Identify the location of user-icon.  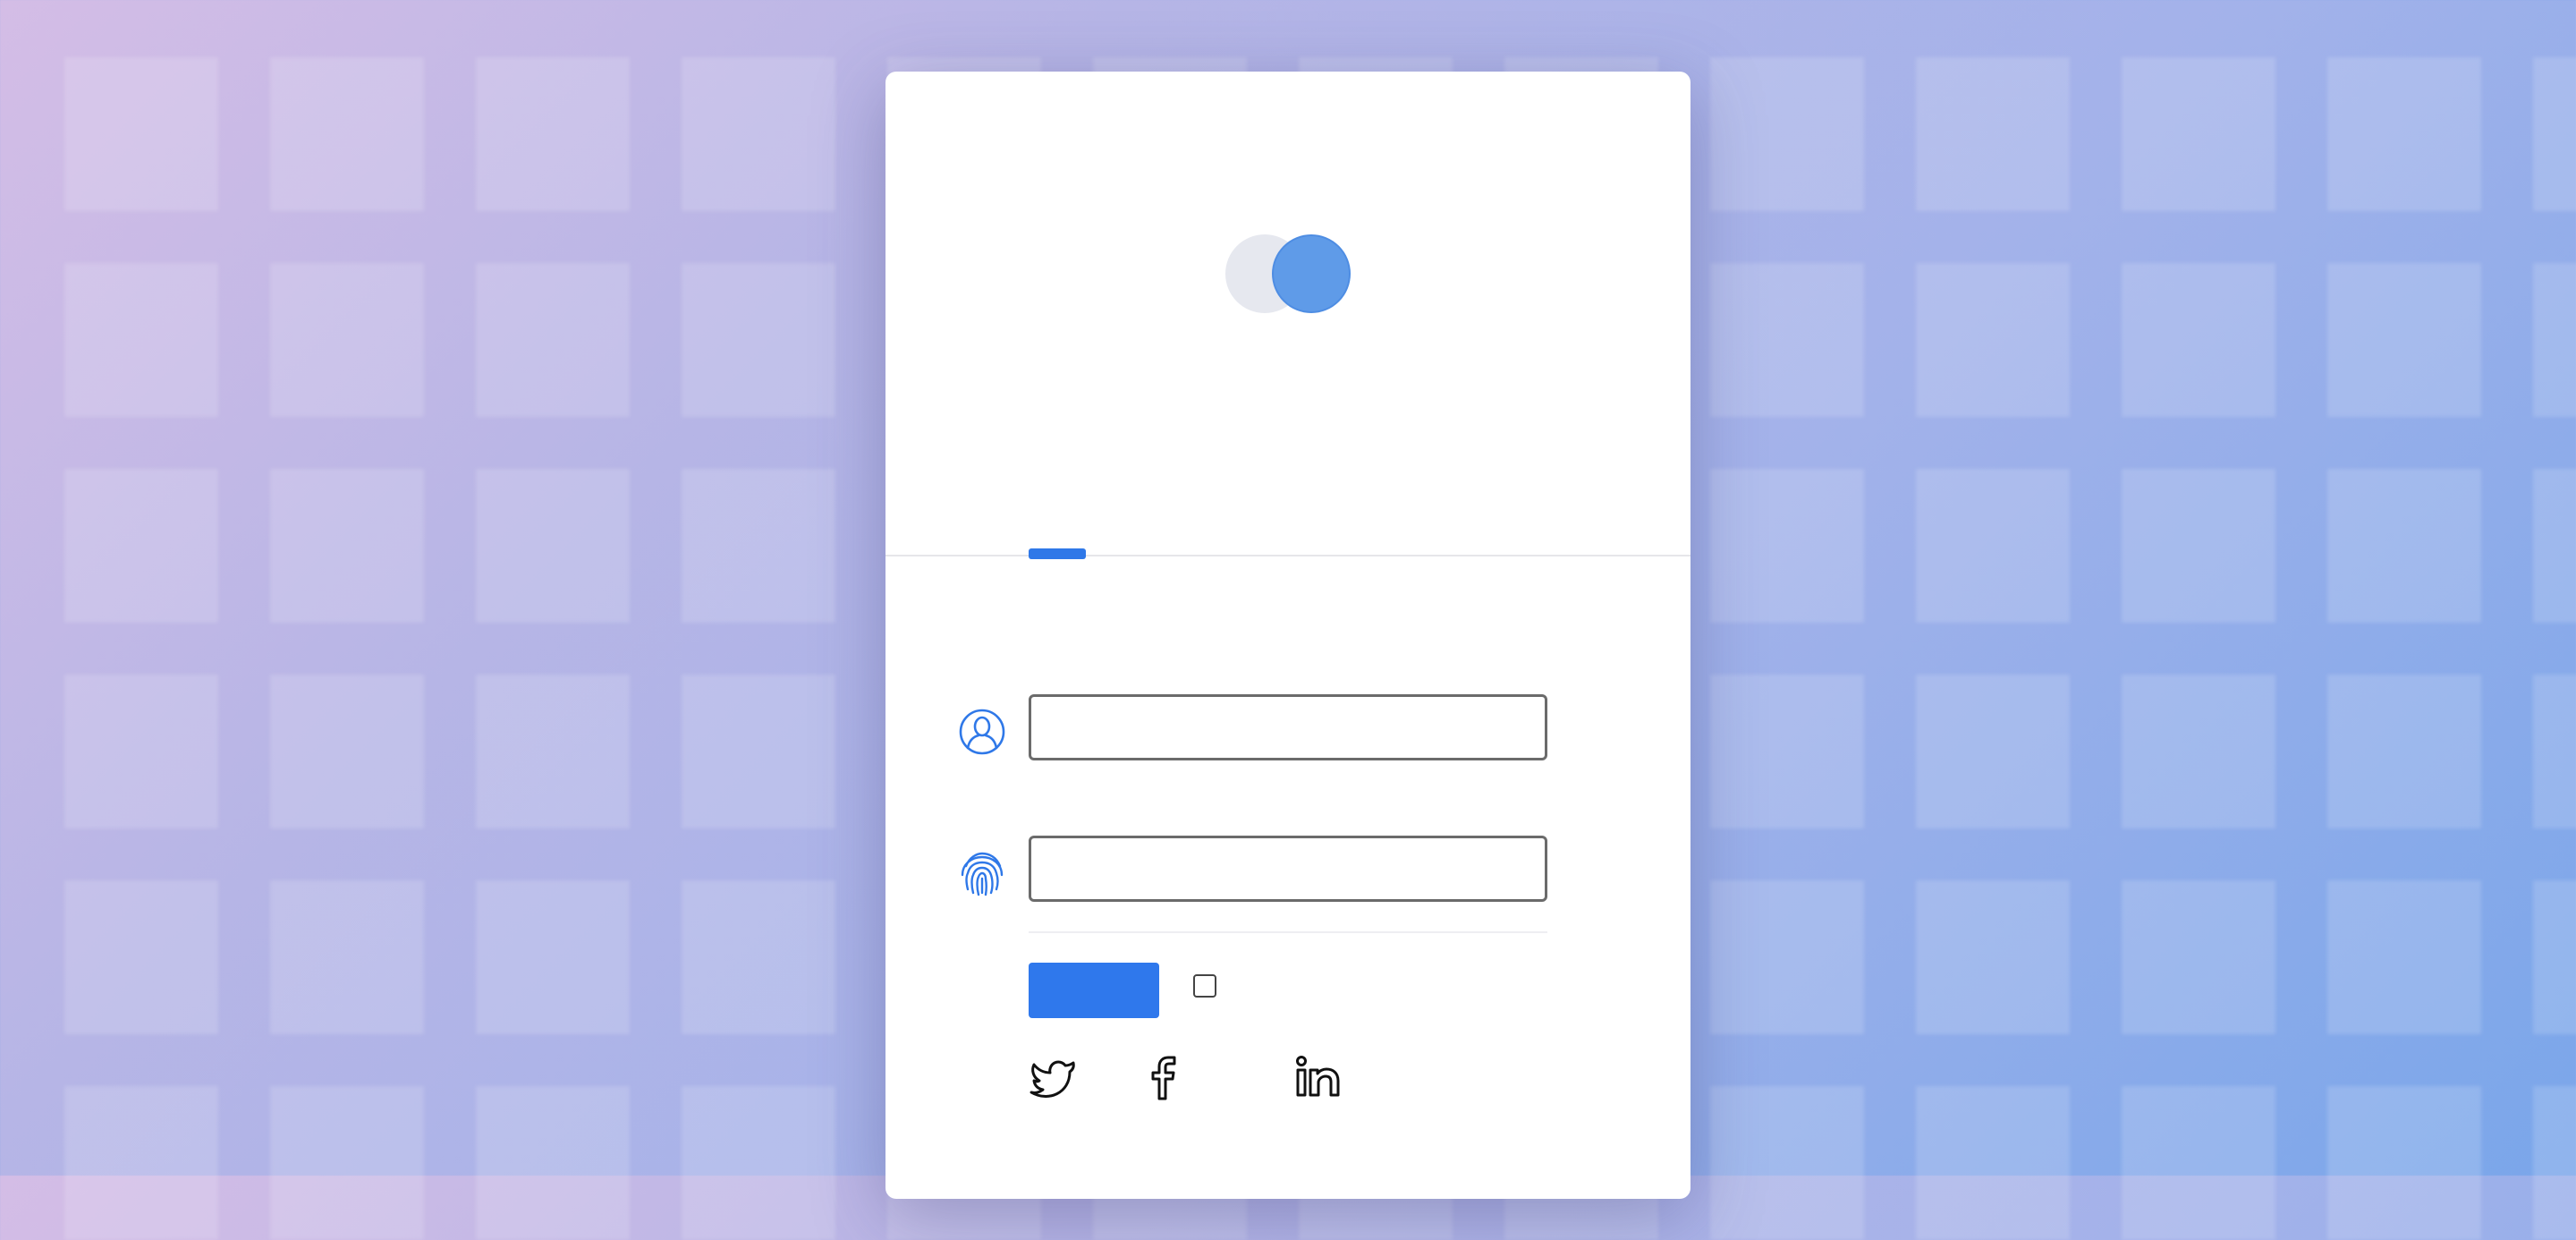
(982, 732).